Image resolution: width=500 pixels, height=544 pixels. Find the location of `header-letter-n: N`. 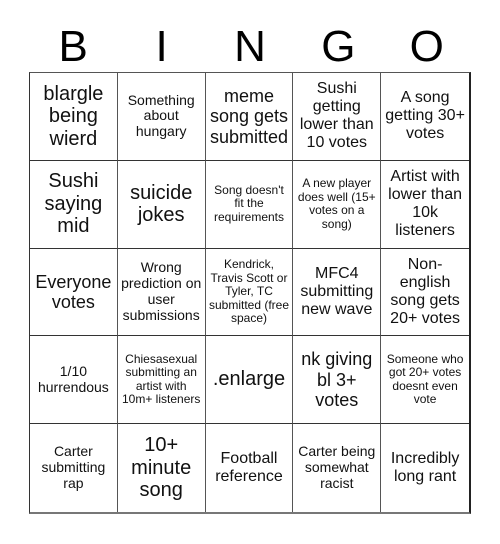

header-letter-n: N is located at coordinates (250, 46).